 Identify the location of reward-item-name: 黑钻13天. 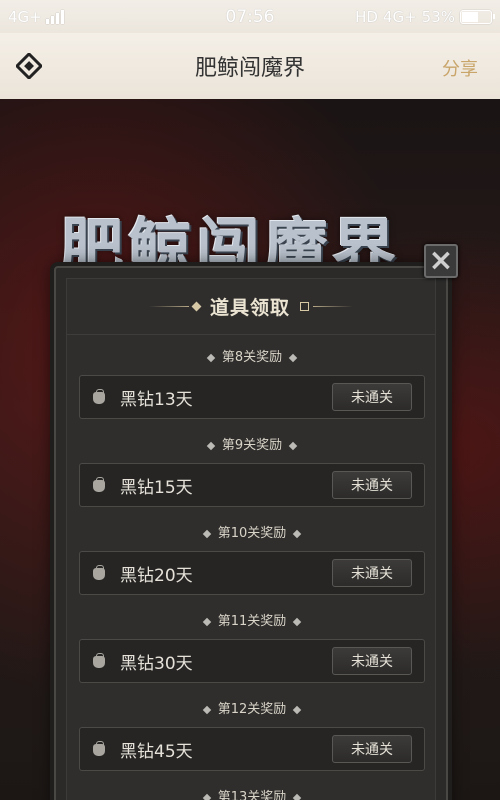
(156, 399).